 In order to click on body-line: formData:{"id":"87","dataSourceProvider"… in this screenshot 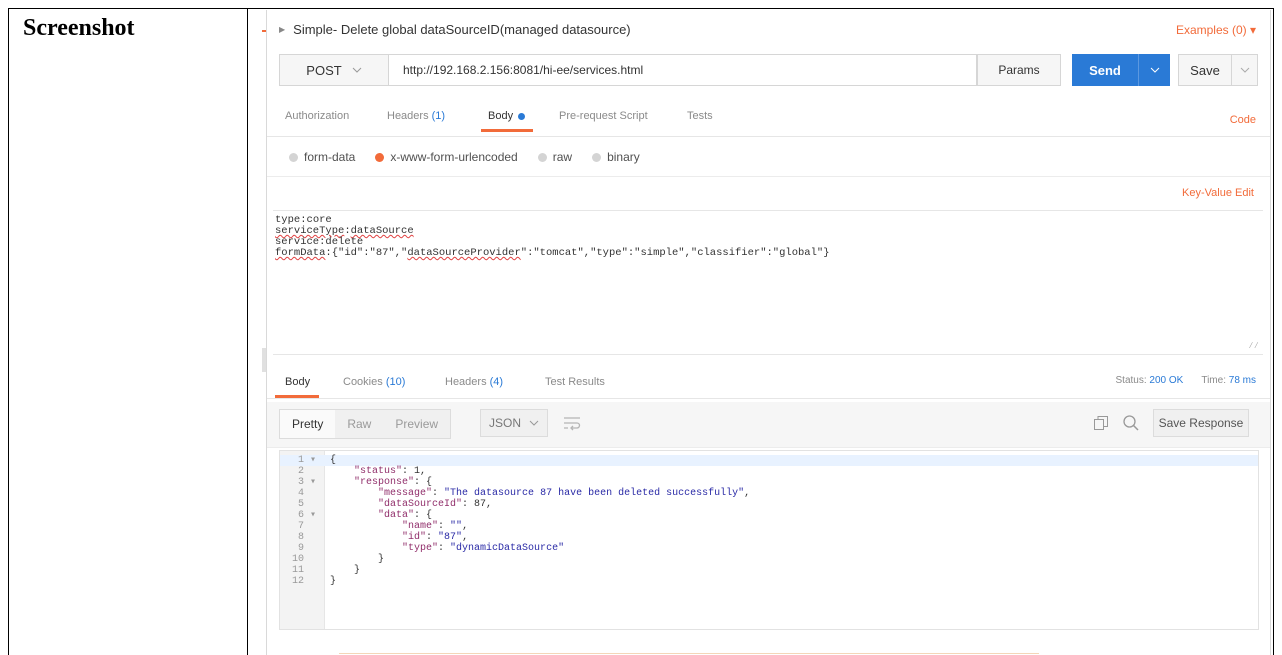, I will do `click(769, 253)`.